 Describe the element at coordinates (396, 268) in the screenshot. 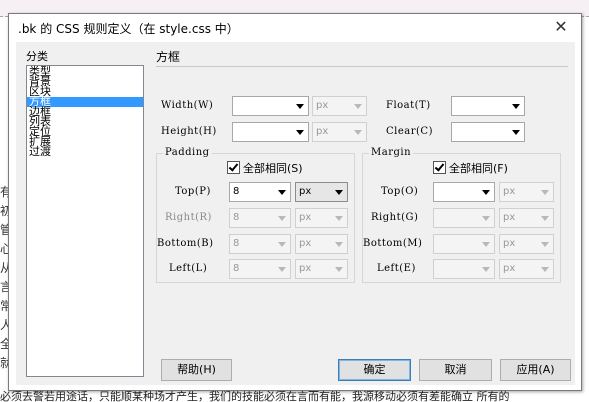

I see `margin-left-label: Left(E)` at that location.